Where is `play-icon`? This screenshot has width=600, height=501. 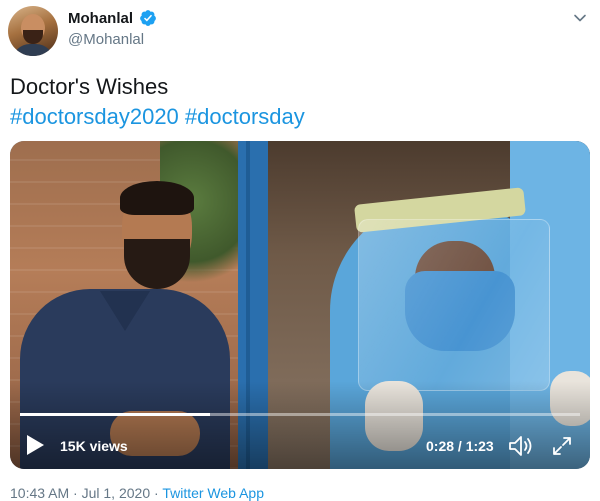 play-icon is located at coordinates (35, 445).